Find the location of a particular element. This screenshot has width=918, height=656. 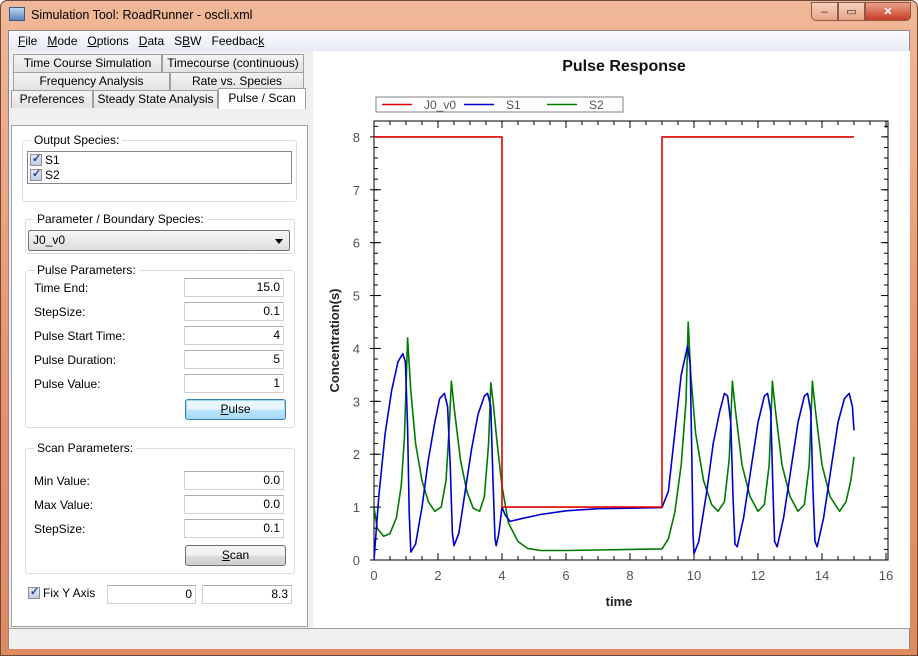

x-axis-title: time is located at coordinates (619, 601).